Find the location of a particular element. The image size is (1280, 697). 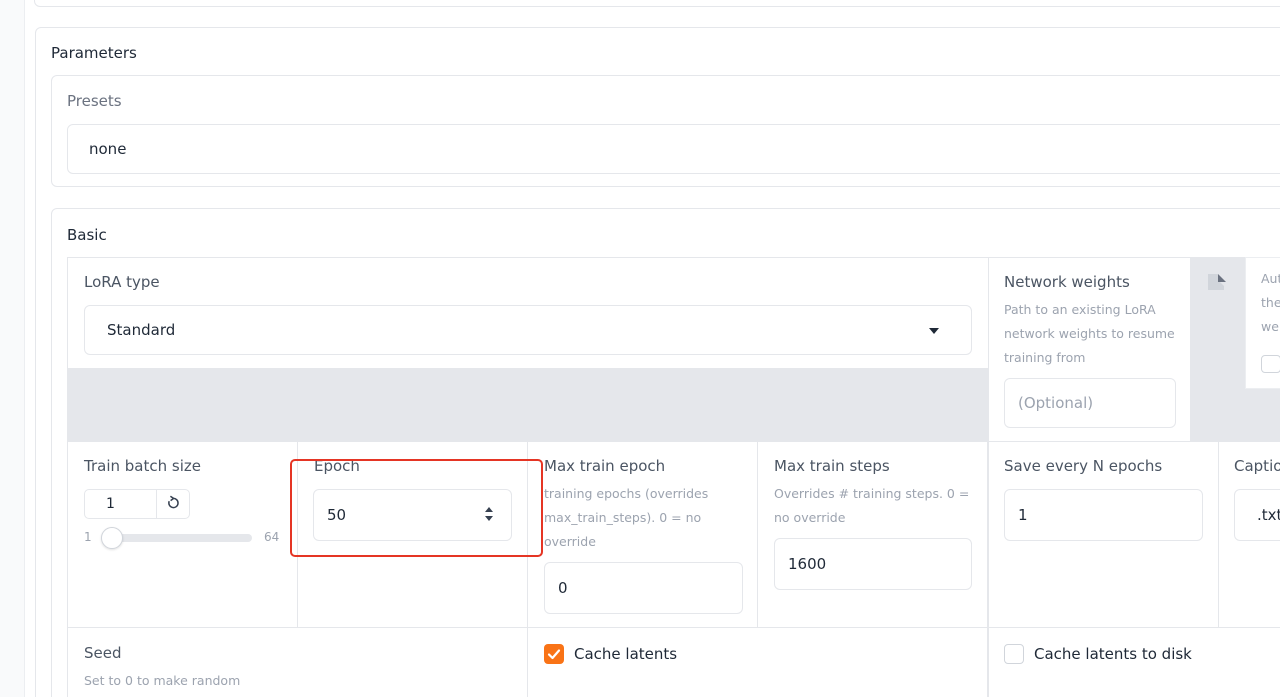

chevron-down-icon is located at coordinates (934, 331).